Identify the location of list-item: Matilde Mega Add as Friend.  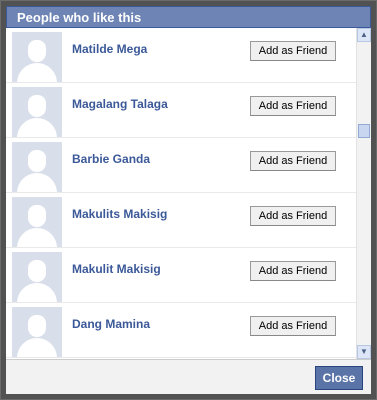
(181, 55).